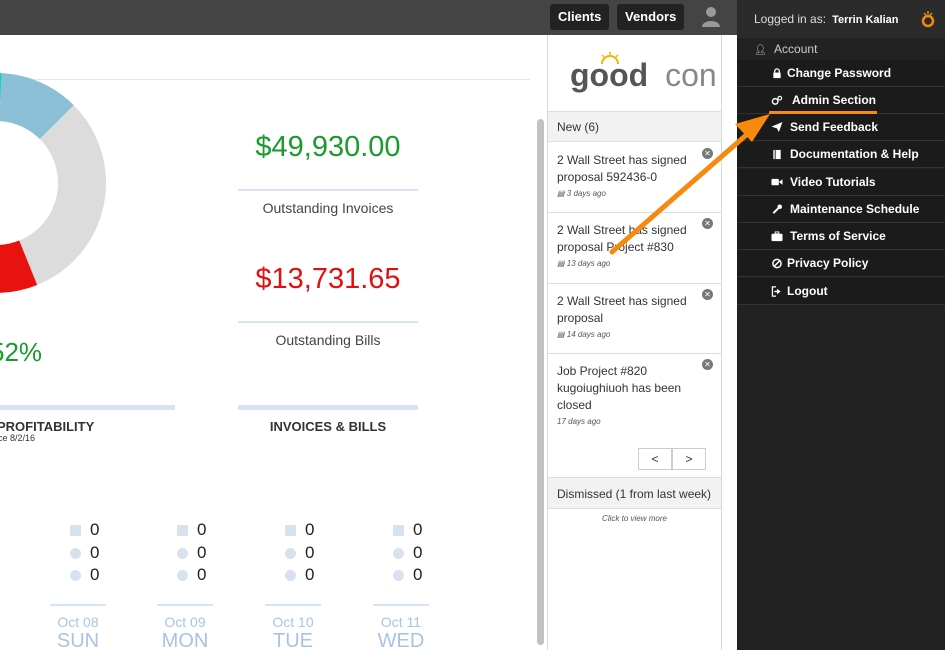  Describe the element at coordinates (540, 382) in the screenshot. I see `scrollbar` at that location.